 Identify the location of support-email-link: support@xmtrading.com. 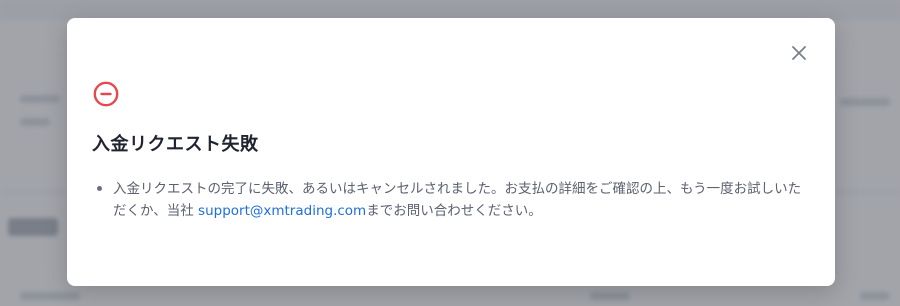
(282, 211).